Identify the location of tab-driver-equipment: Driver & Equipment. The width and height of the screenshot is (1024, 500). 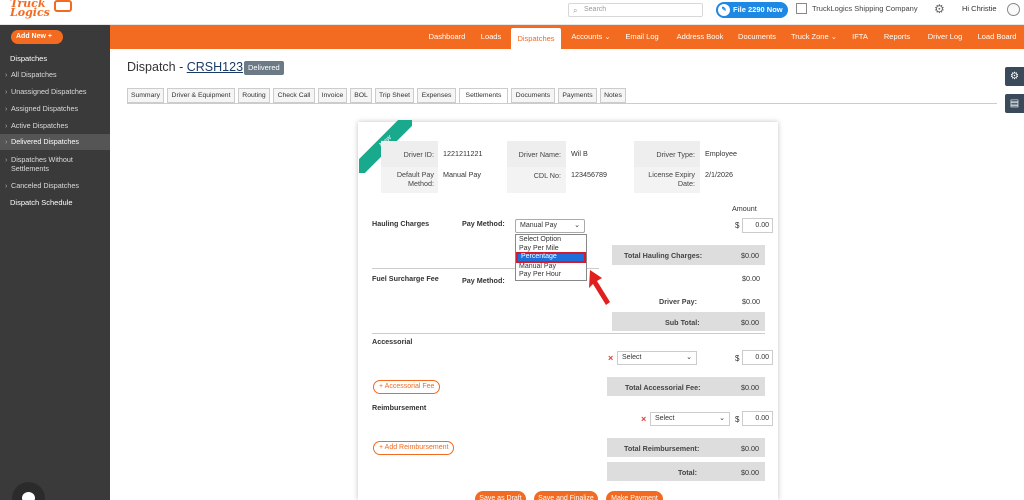
(201, 95).